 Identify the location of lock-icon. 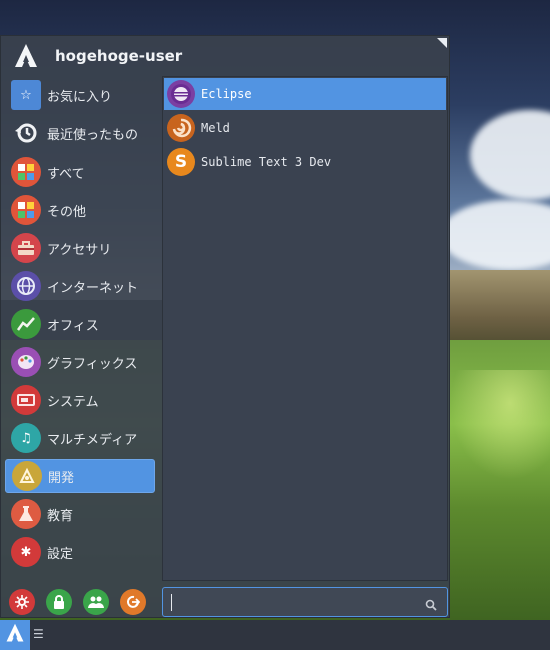
(59, 602).